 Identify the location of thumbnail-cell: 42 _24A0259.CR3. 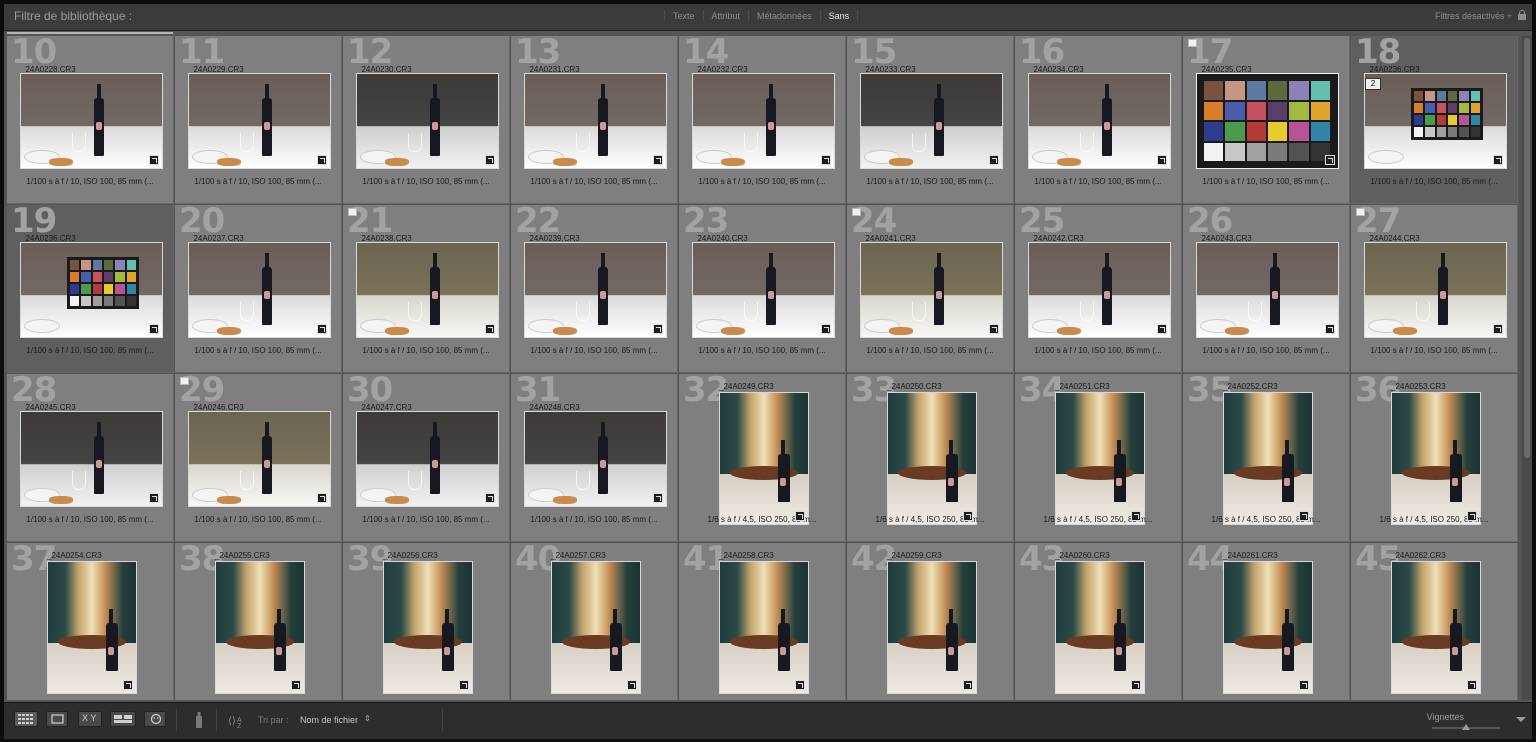
(930, 619).